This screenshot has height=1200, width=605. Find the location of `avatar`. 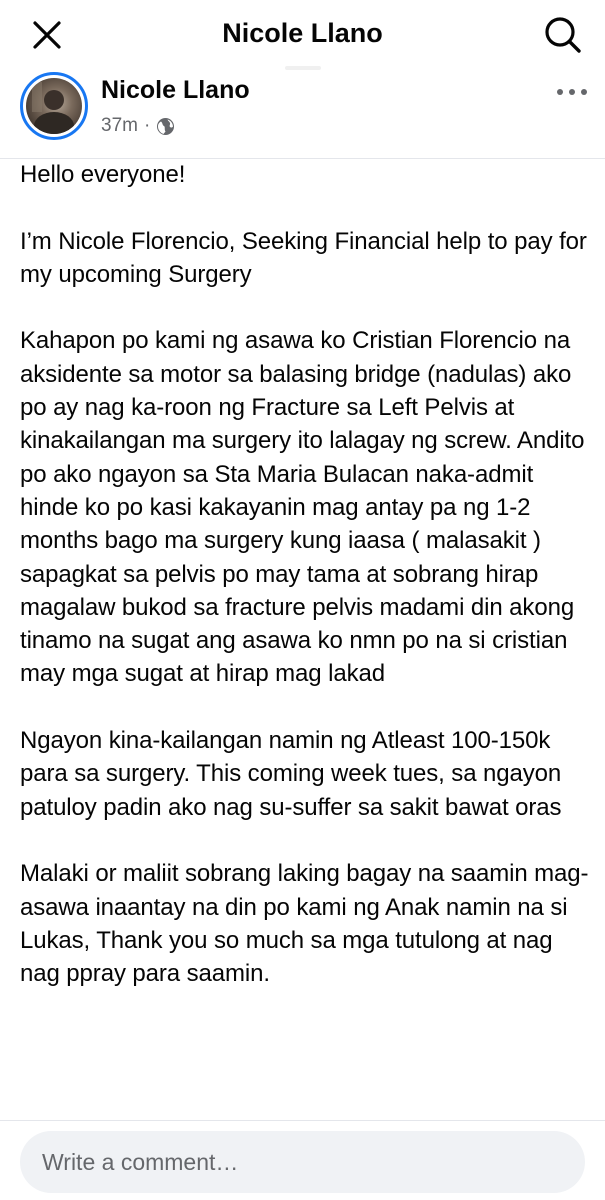

avatar is located at coordinates (54, 106).